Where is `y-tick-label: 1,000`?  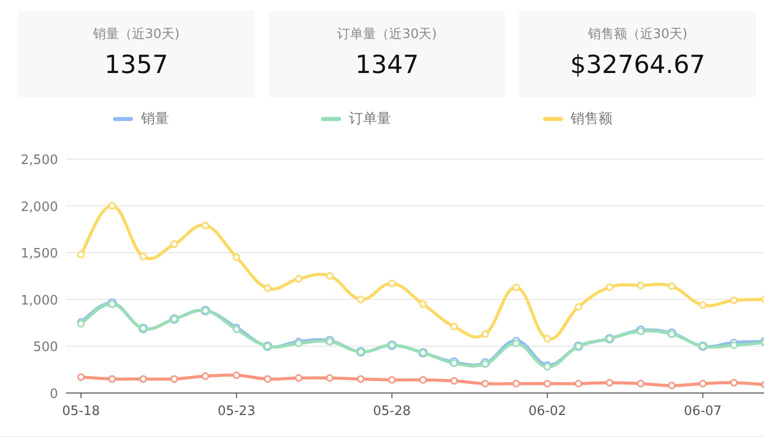 y-tick-label: 1,000 is located at coordinates (39, 300).